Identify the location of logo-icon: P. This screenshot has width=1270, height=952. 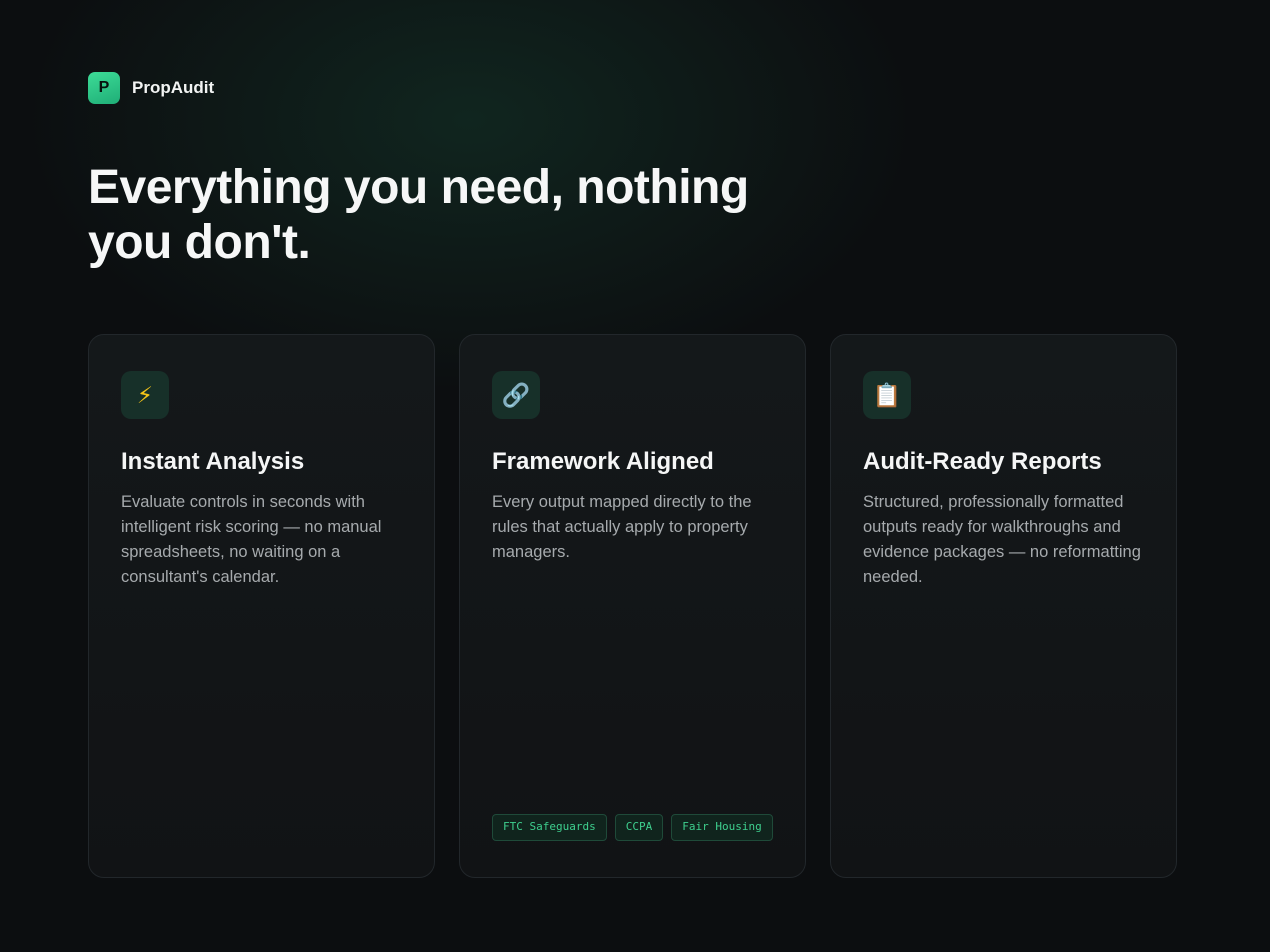
(104, 88).